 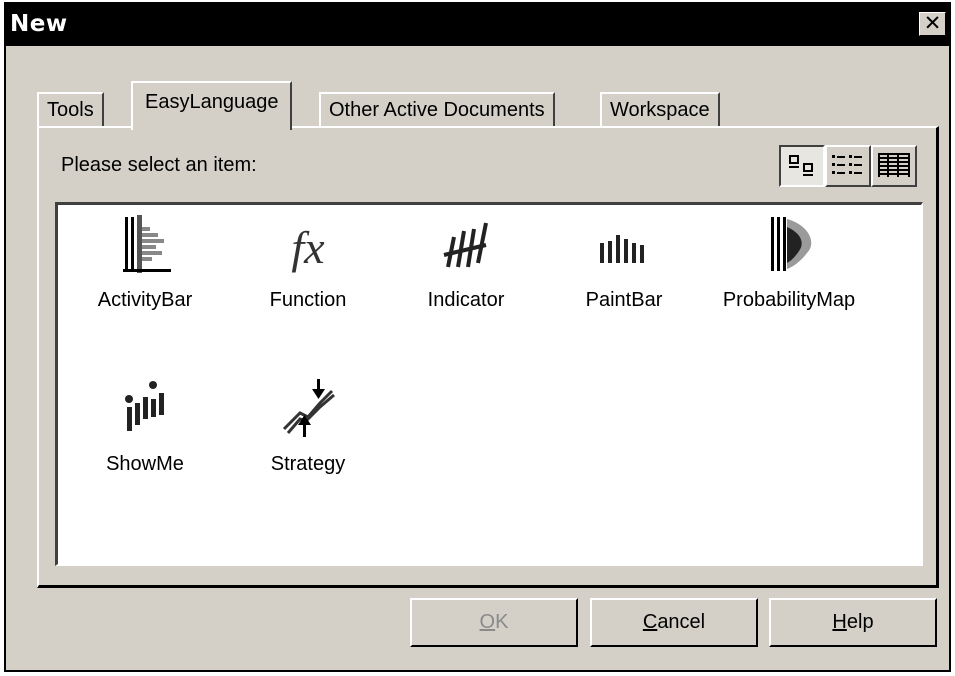 I want to click on ok-button: OK, so click(x=494, y=622).